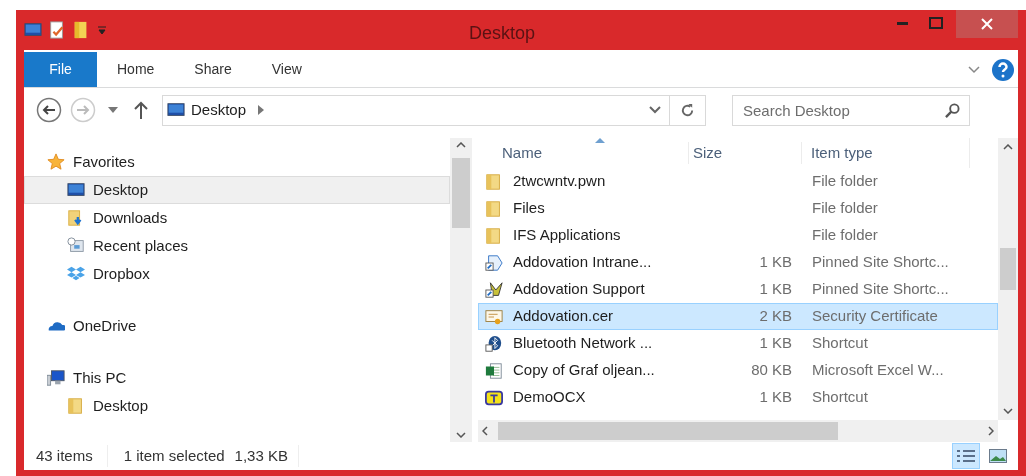 The image size is (1026, 476). I want to click on list-icon, so click(966, 456).